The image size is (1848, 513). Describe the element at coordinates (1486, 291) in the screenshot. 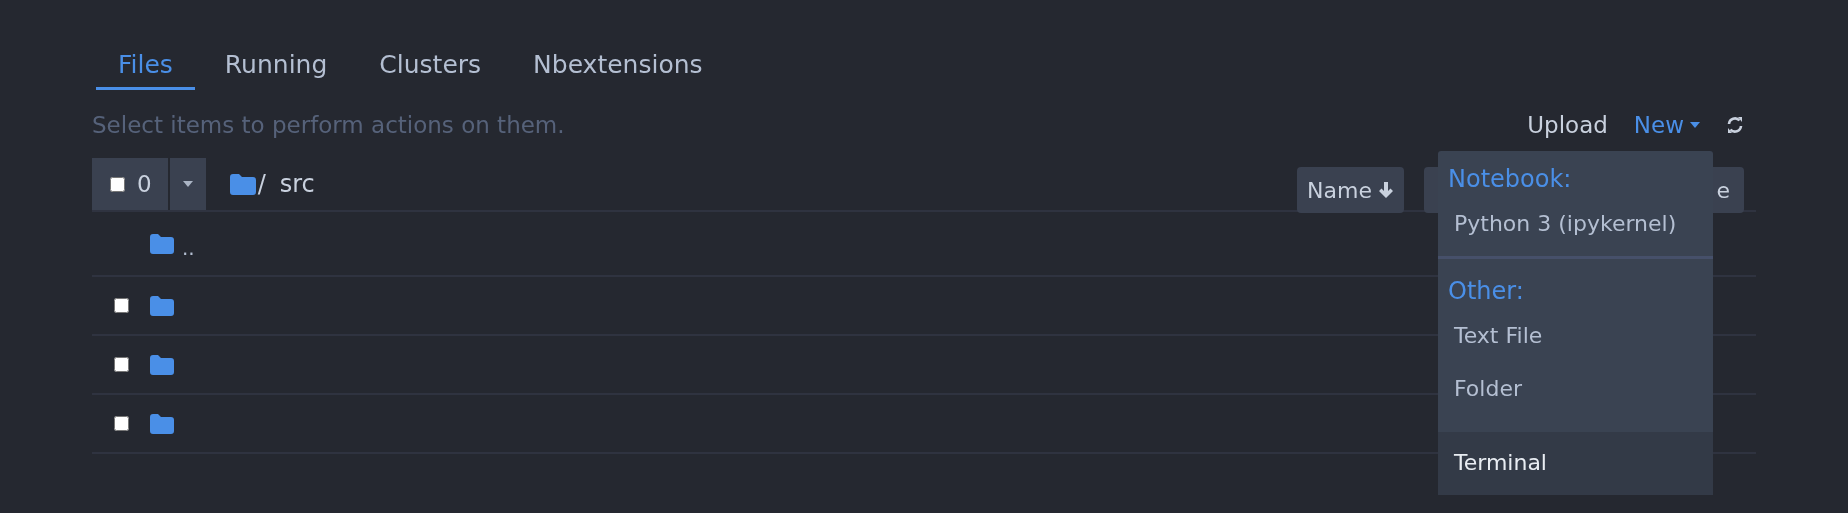

I see `menu-header: Other:` at that location.